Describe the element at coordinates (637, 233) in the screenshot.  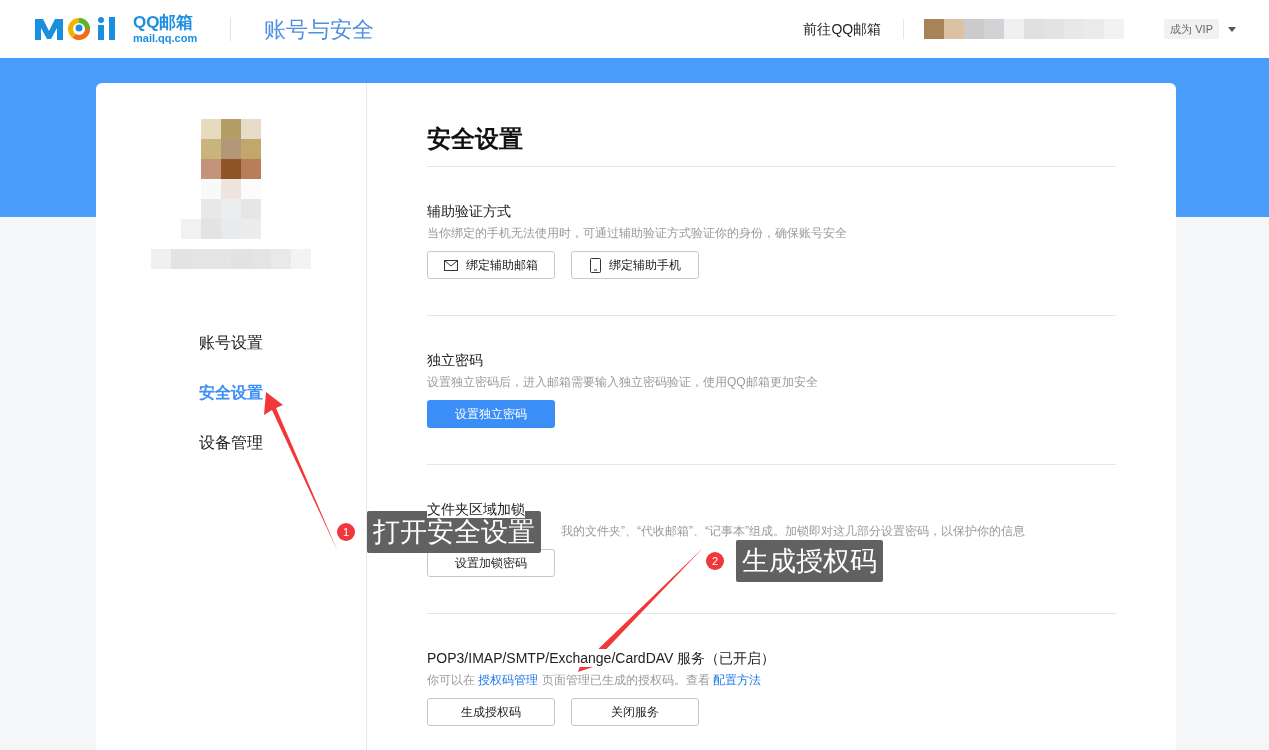
I see `setting-description: 当你绑定的手机无法使用时，可通过辅助验证方式验证你的身份，确保账号安全` at that location.